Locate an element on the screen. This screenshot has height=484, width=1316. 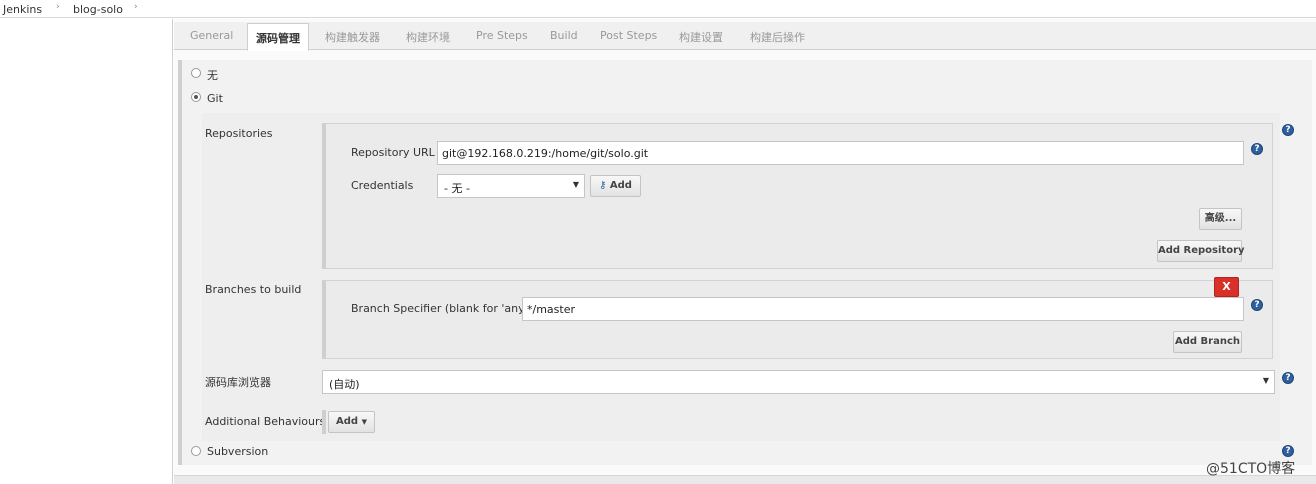
scm-git-radio is located at coordinates (196, 97).